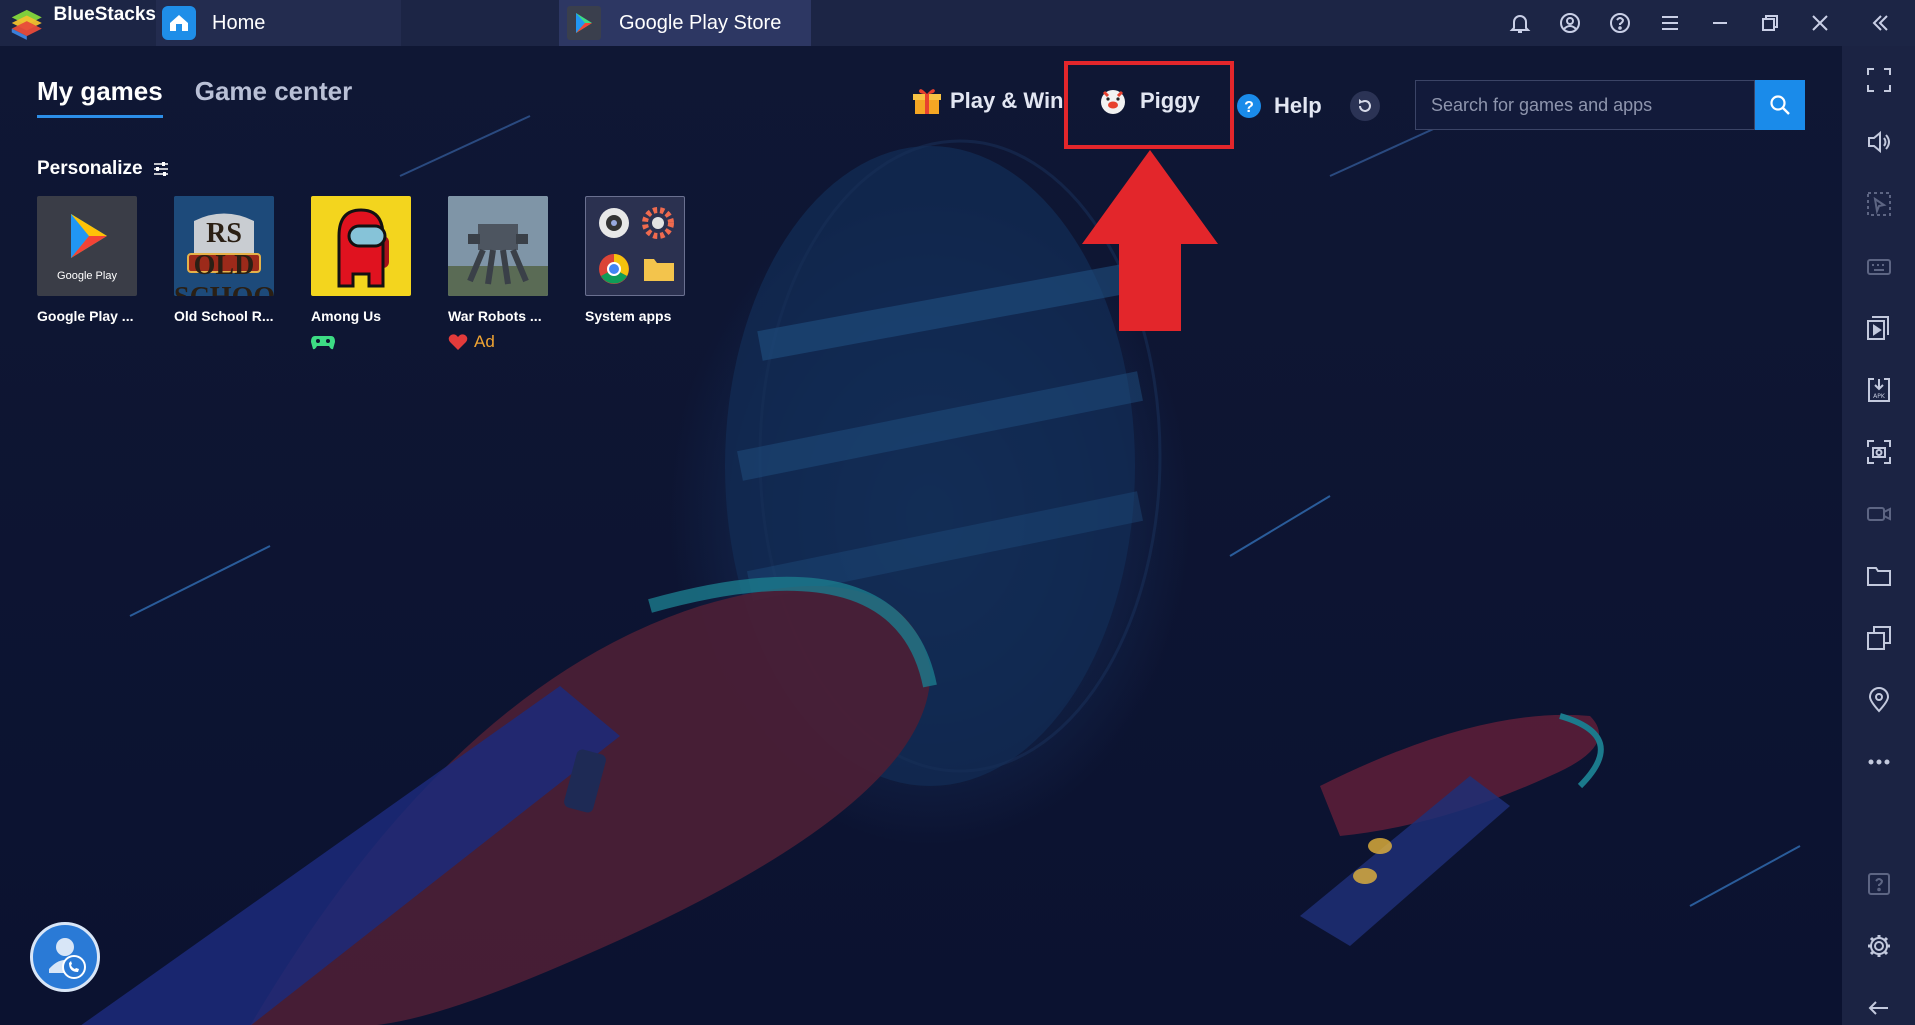 Image resolution: width=1915 pixels, height=1025 pixels. I want to click on game-system-apps: System apps, so click(635, 274).